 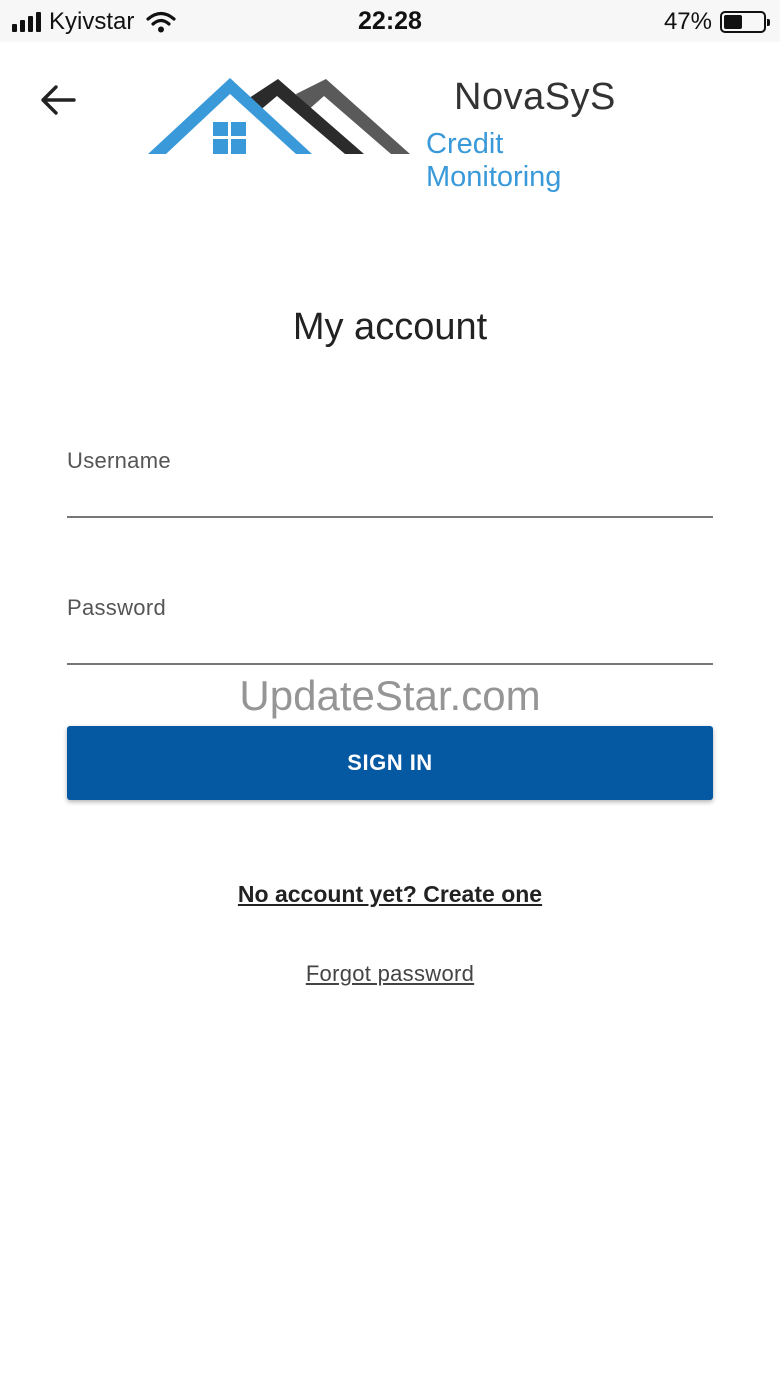 What do you see at coordinates (390, 763) in the screenshot?
I see `sign-in-button: SIGN IN` at bounding box center [390, 763].